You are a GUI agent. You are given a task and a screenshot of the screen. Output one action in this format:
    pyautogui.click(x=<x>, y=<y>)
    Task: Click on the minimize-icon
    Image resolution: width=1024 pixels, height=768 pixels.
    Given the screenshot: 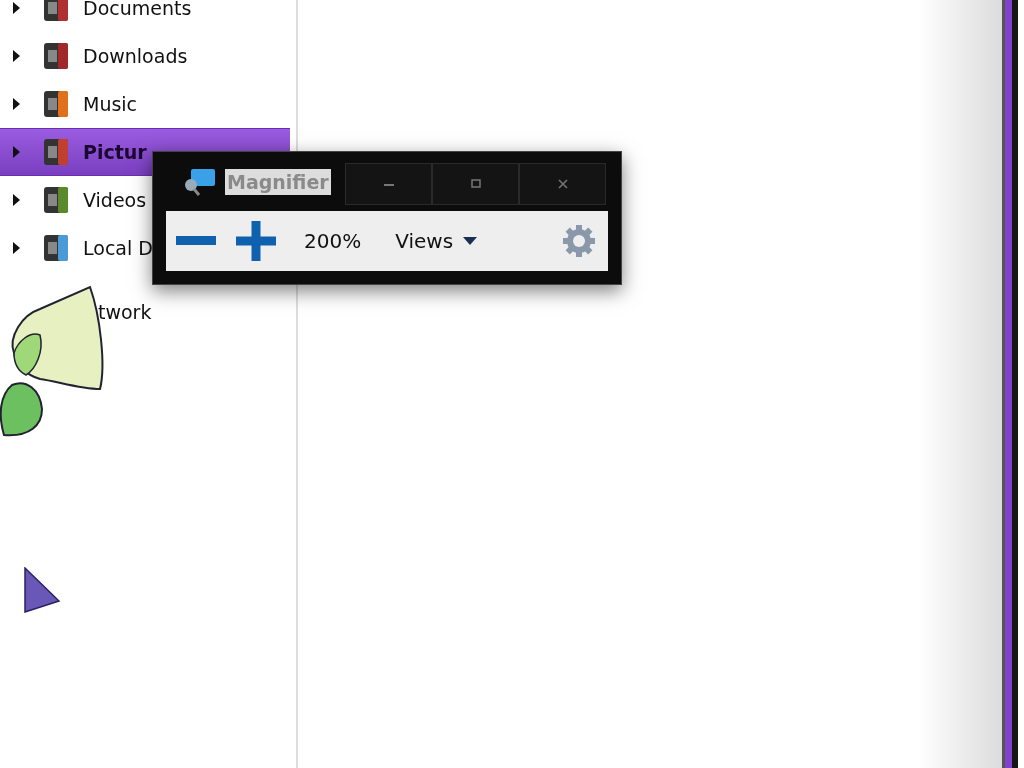 What is the action you would take?
    pyautogui.click(x=388, y=184)
    